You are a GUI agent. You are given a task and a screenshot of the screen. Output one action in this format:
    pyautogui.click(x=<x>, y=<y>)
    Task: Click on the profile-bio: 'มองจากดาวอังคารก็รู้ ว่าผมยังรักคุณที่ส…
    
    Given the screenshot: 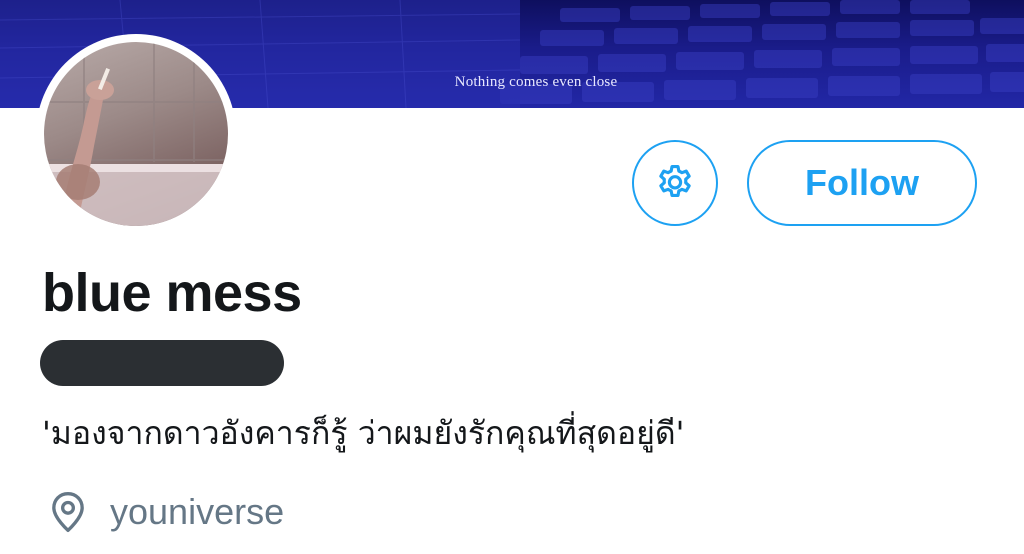 What is the action you would take?
    pyautogui.click(x=363, y=433)
    